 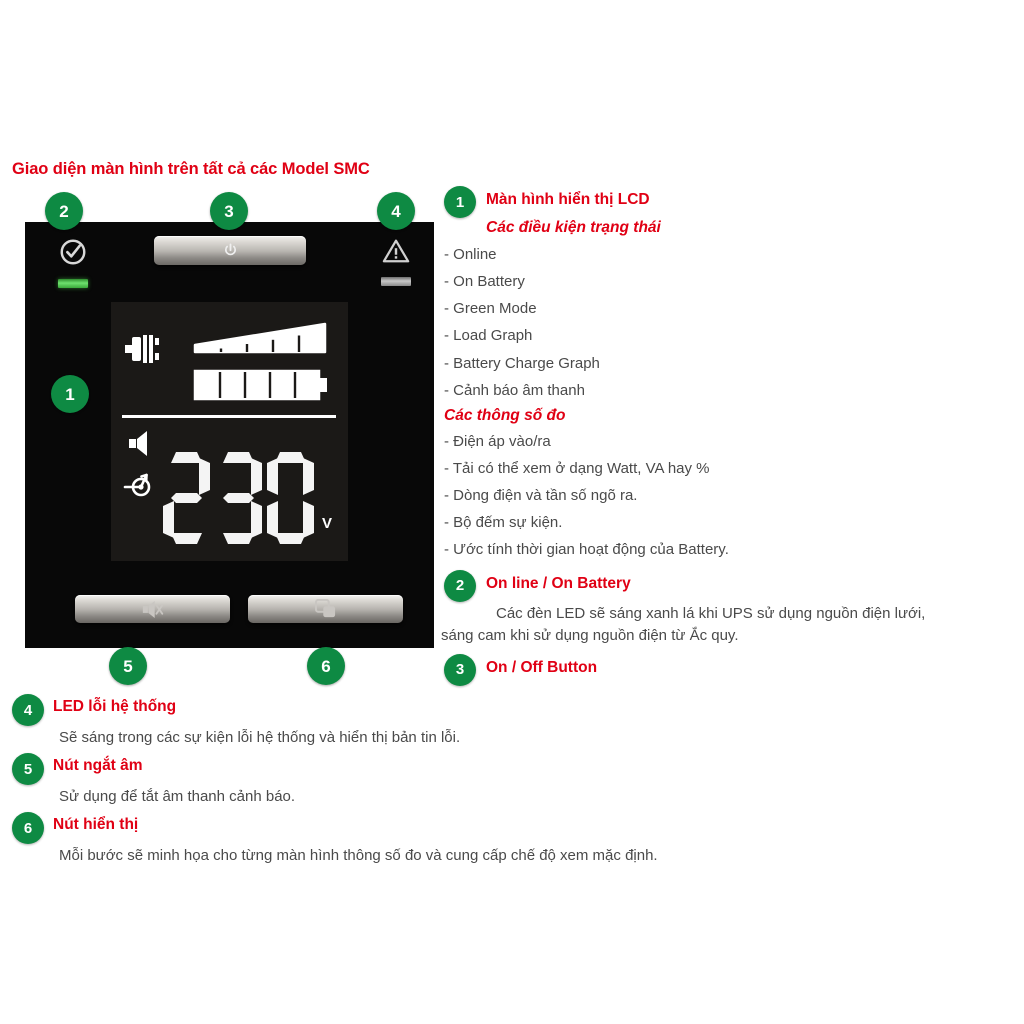 What do you see at coordinates (177, 796) in the screenshot?
I see `legend-item-5-body: Sử dụng để tắt âm thanh cảnh báo.` at bounding box center [177, 796].